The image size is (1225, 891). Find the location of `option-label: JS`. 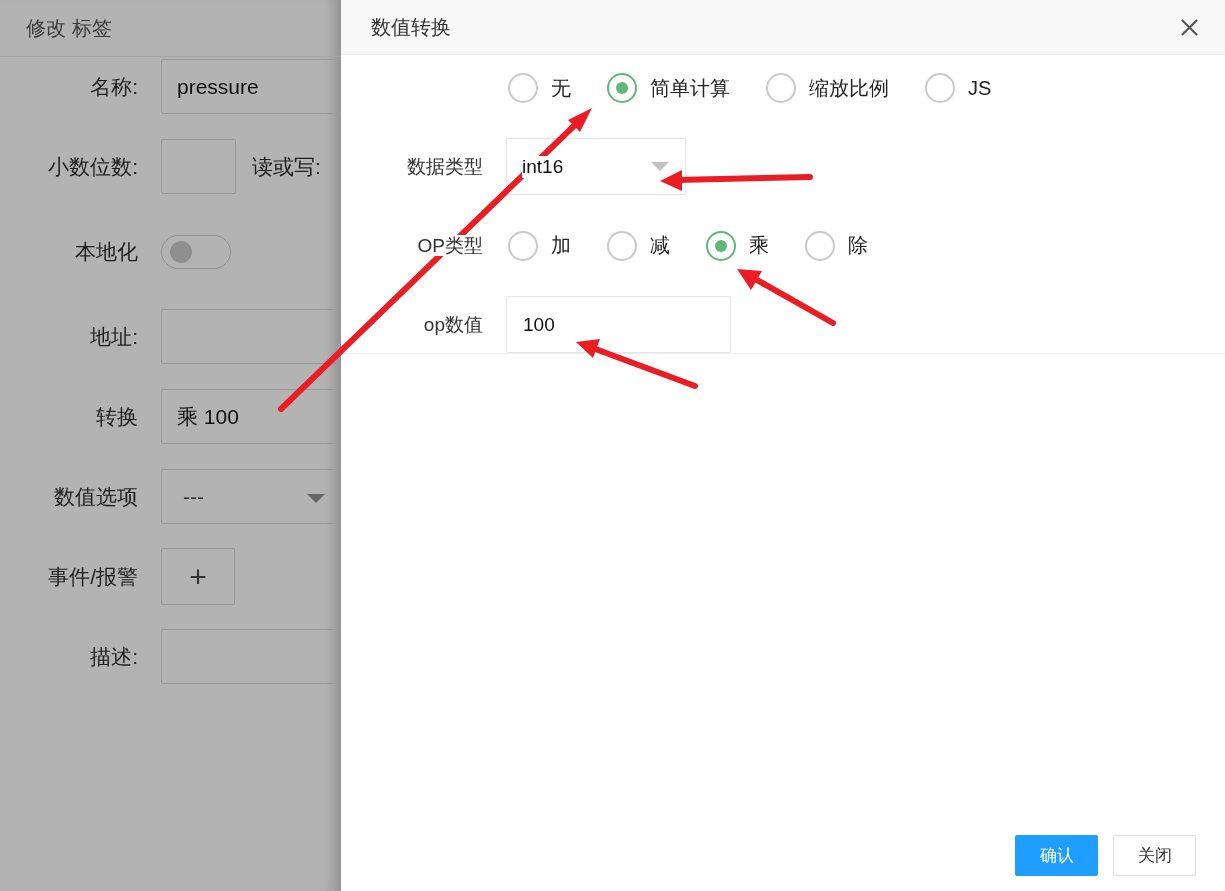

option-label: JS is located at coordinates (980, 88).